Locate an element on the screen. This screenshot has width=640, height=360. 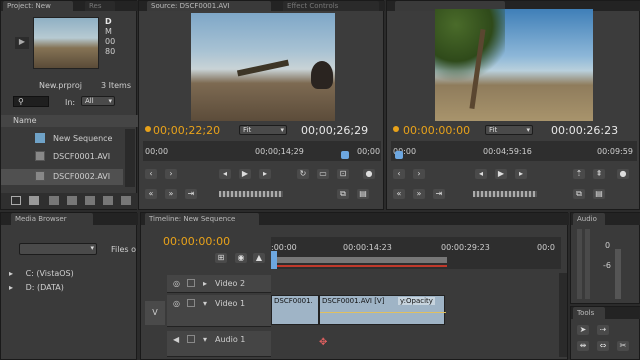
trash-icon is located at coordinates (126, 200).